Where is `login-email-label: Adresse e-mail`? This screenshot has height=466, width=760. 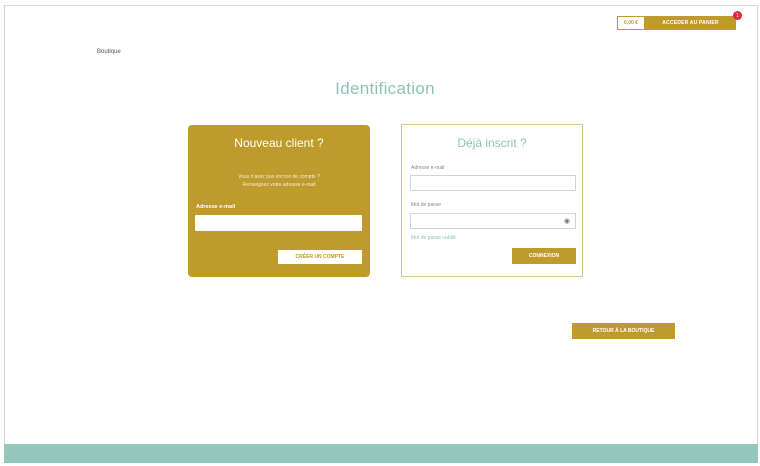
login-email-label: Adresse e-mail is located at coordinates (428, 168).